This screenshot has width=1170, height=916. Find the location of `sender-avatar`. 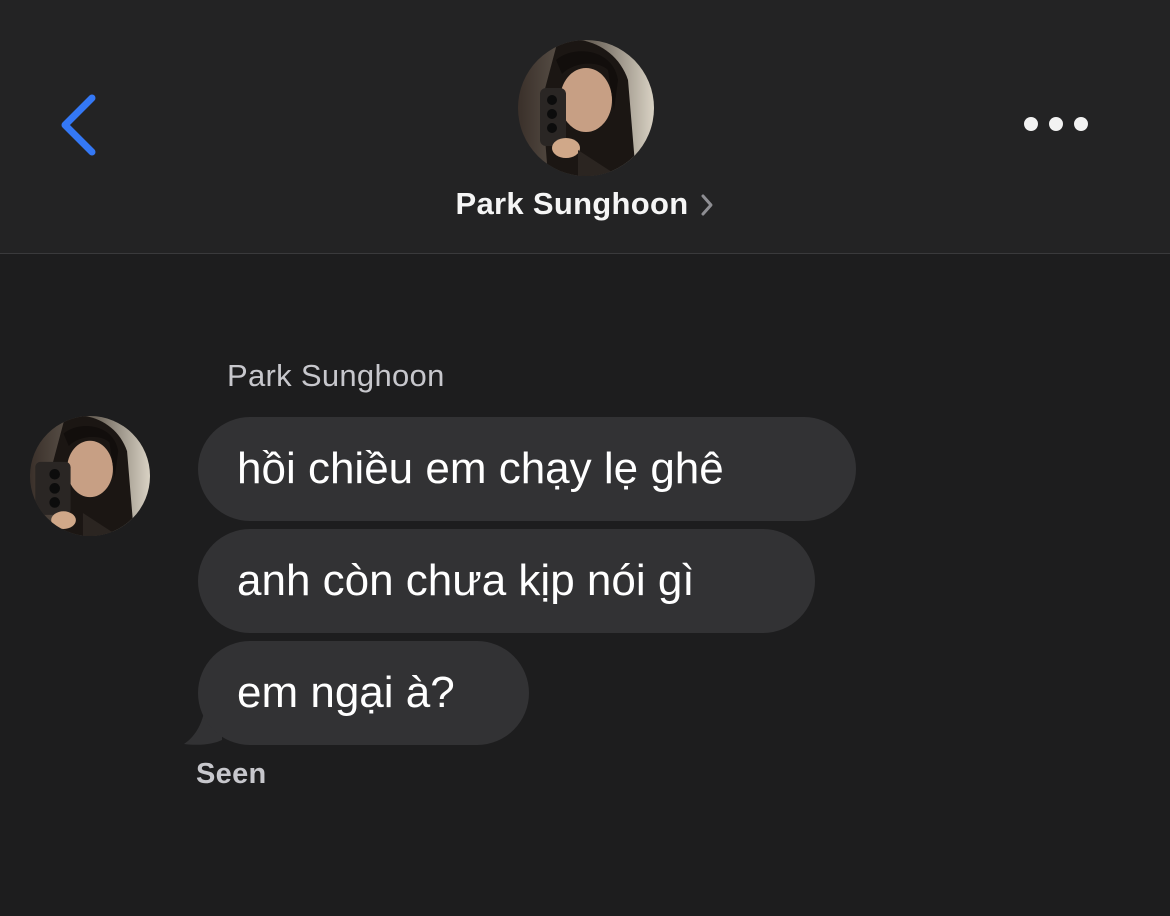

sender-avatar is located at coordinates (90, 476).